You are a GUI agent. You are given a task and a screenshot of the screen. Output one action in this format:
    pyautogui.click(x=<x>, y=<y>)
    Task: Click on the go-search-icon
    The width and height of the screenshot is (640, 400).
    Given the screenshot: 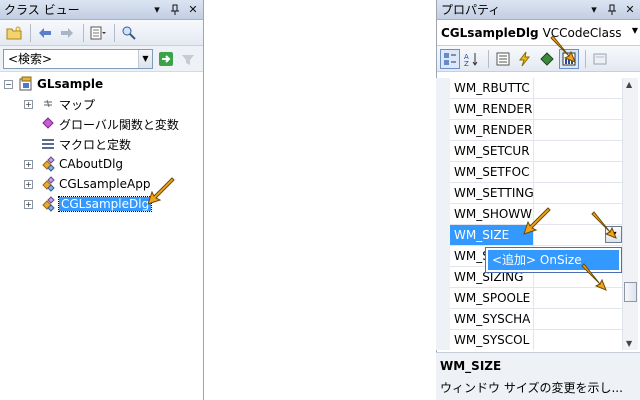 What is the action you would take?
    pyautogui.click(x=166, y=59)
    